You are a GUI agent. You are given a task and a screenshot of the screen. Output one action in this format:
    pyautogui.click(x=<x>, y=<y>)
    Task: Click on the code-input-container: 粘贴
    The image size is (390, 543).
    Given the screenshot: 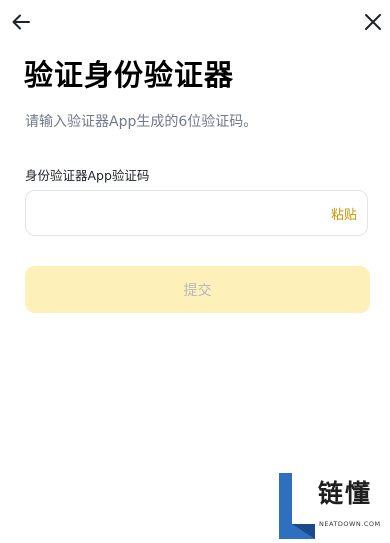 What is the action you would take?
    pyautogui.click(x=196, y=213)
    